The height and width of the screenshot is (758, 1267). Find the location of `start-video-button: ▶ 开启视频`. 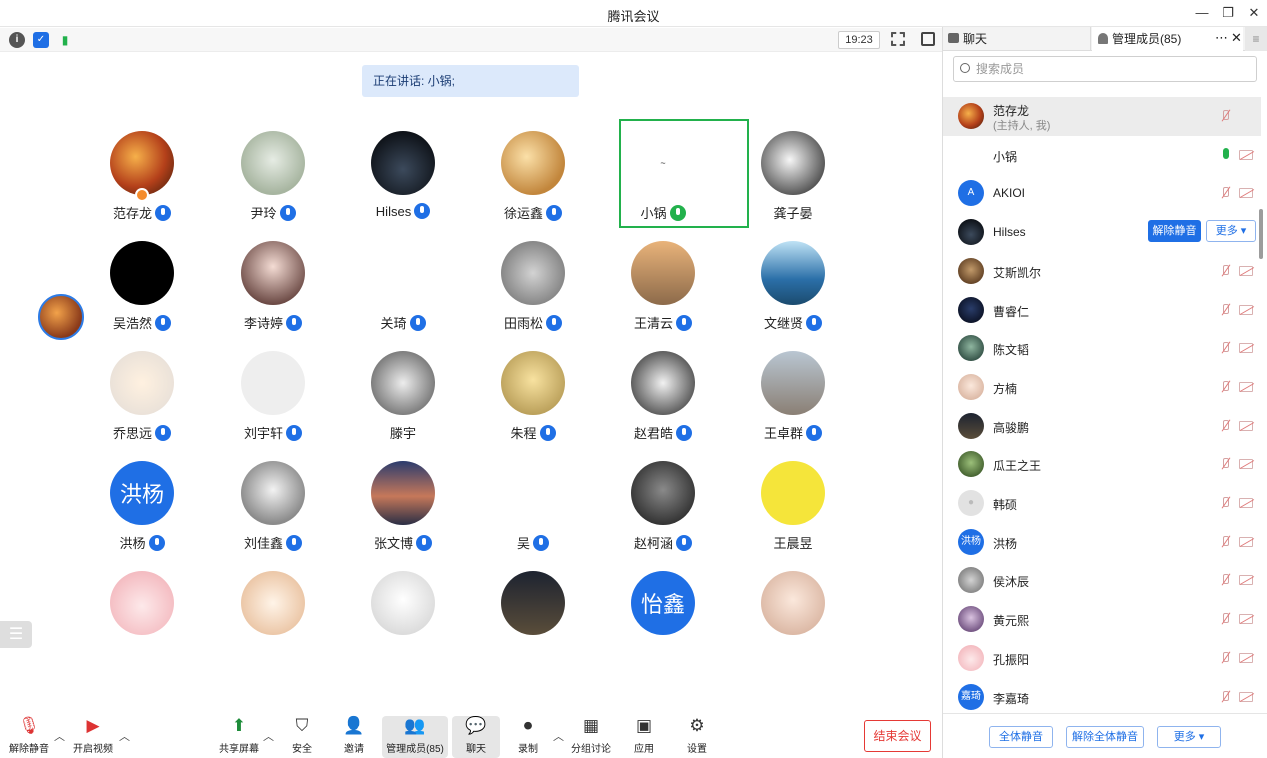

start-video-button: ▶ 开启视频 is located at coordinates (93, 737).